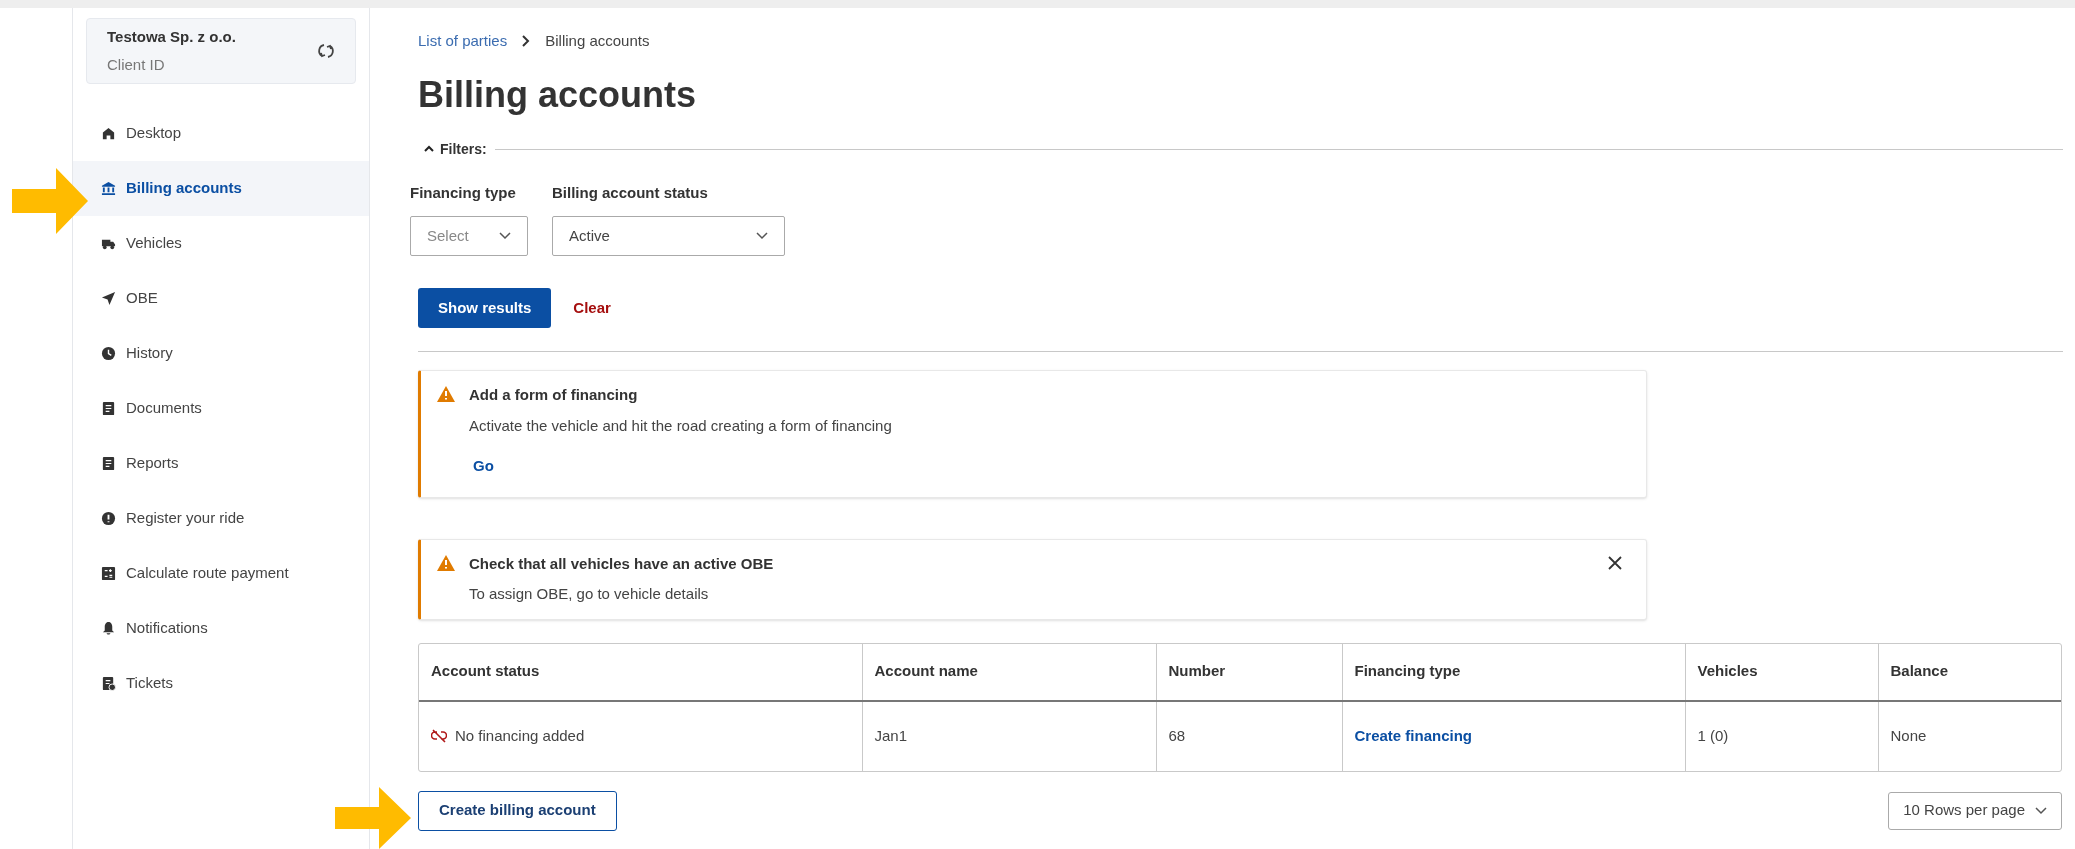 The width and height of the screenshot is (2075, 849). I want to click on home-icon, so click(108, 133).